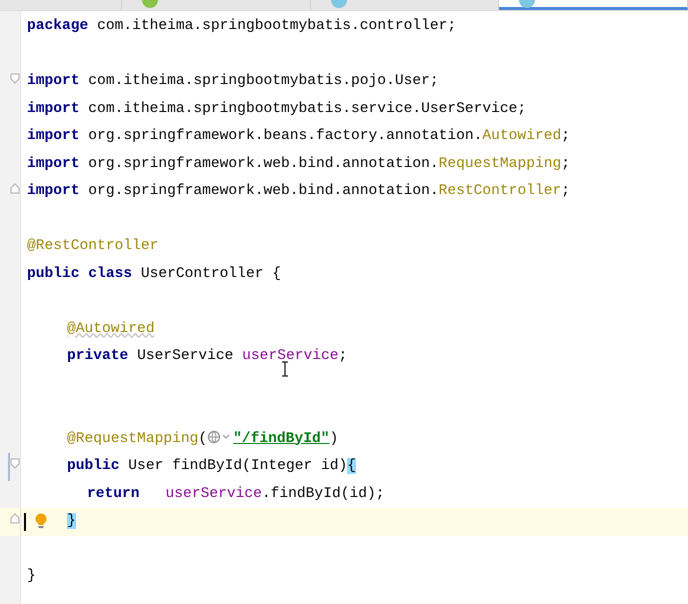 Image resolution: width=688 pixels, height=604 pixels. What do you see at coordinates (203, 438) in the screenshot?
I see `code-text: (` at bounding box center [203, 438].